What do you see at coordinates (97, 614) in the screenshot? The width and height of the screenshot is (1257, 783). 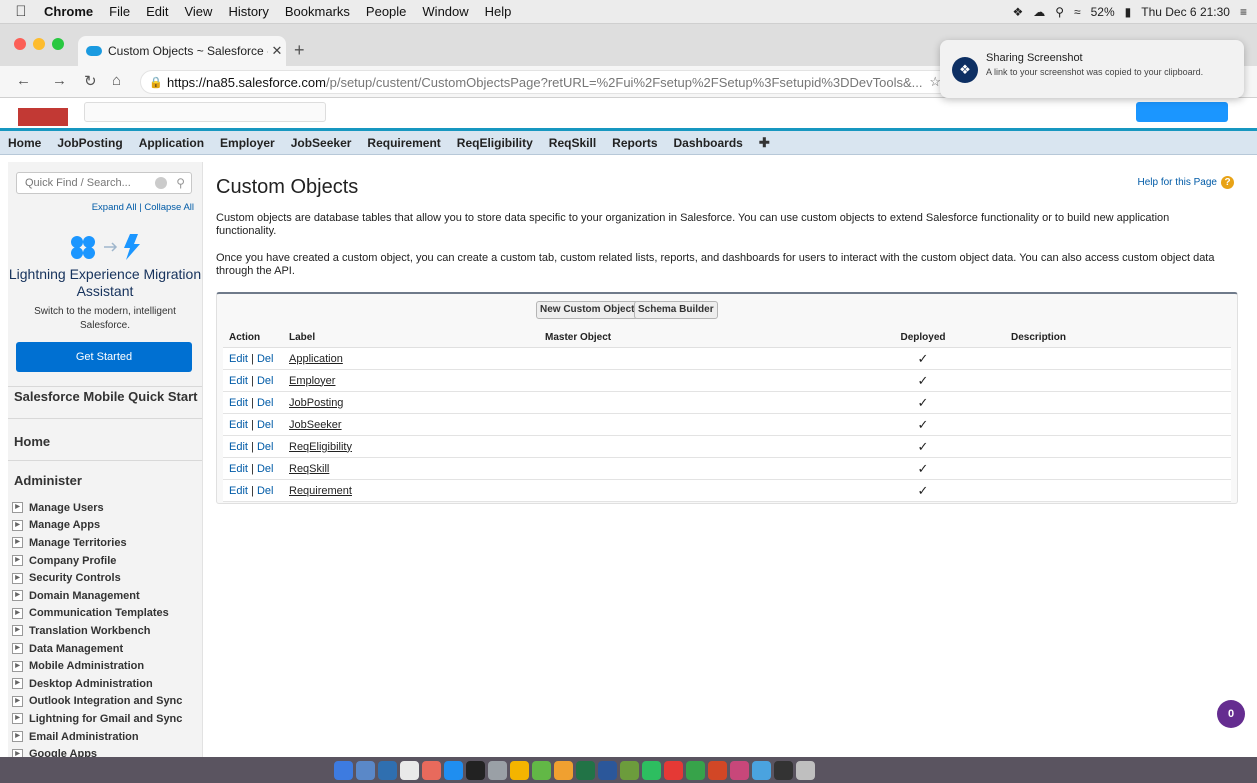 I see `sidebar-item-communication-templates: ▶ Communication Templates` at bounding box center [97, 614].